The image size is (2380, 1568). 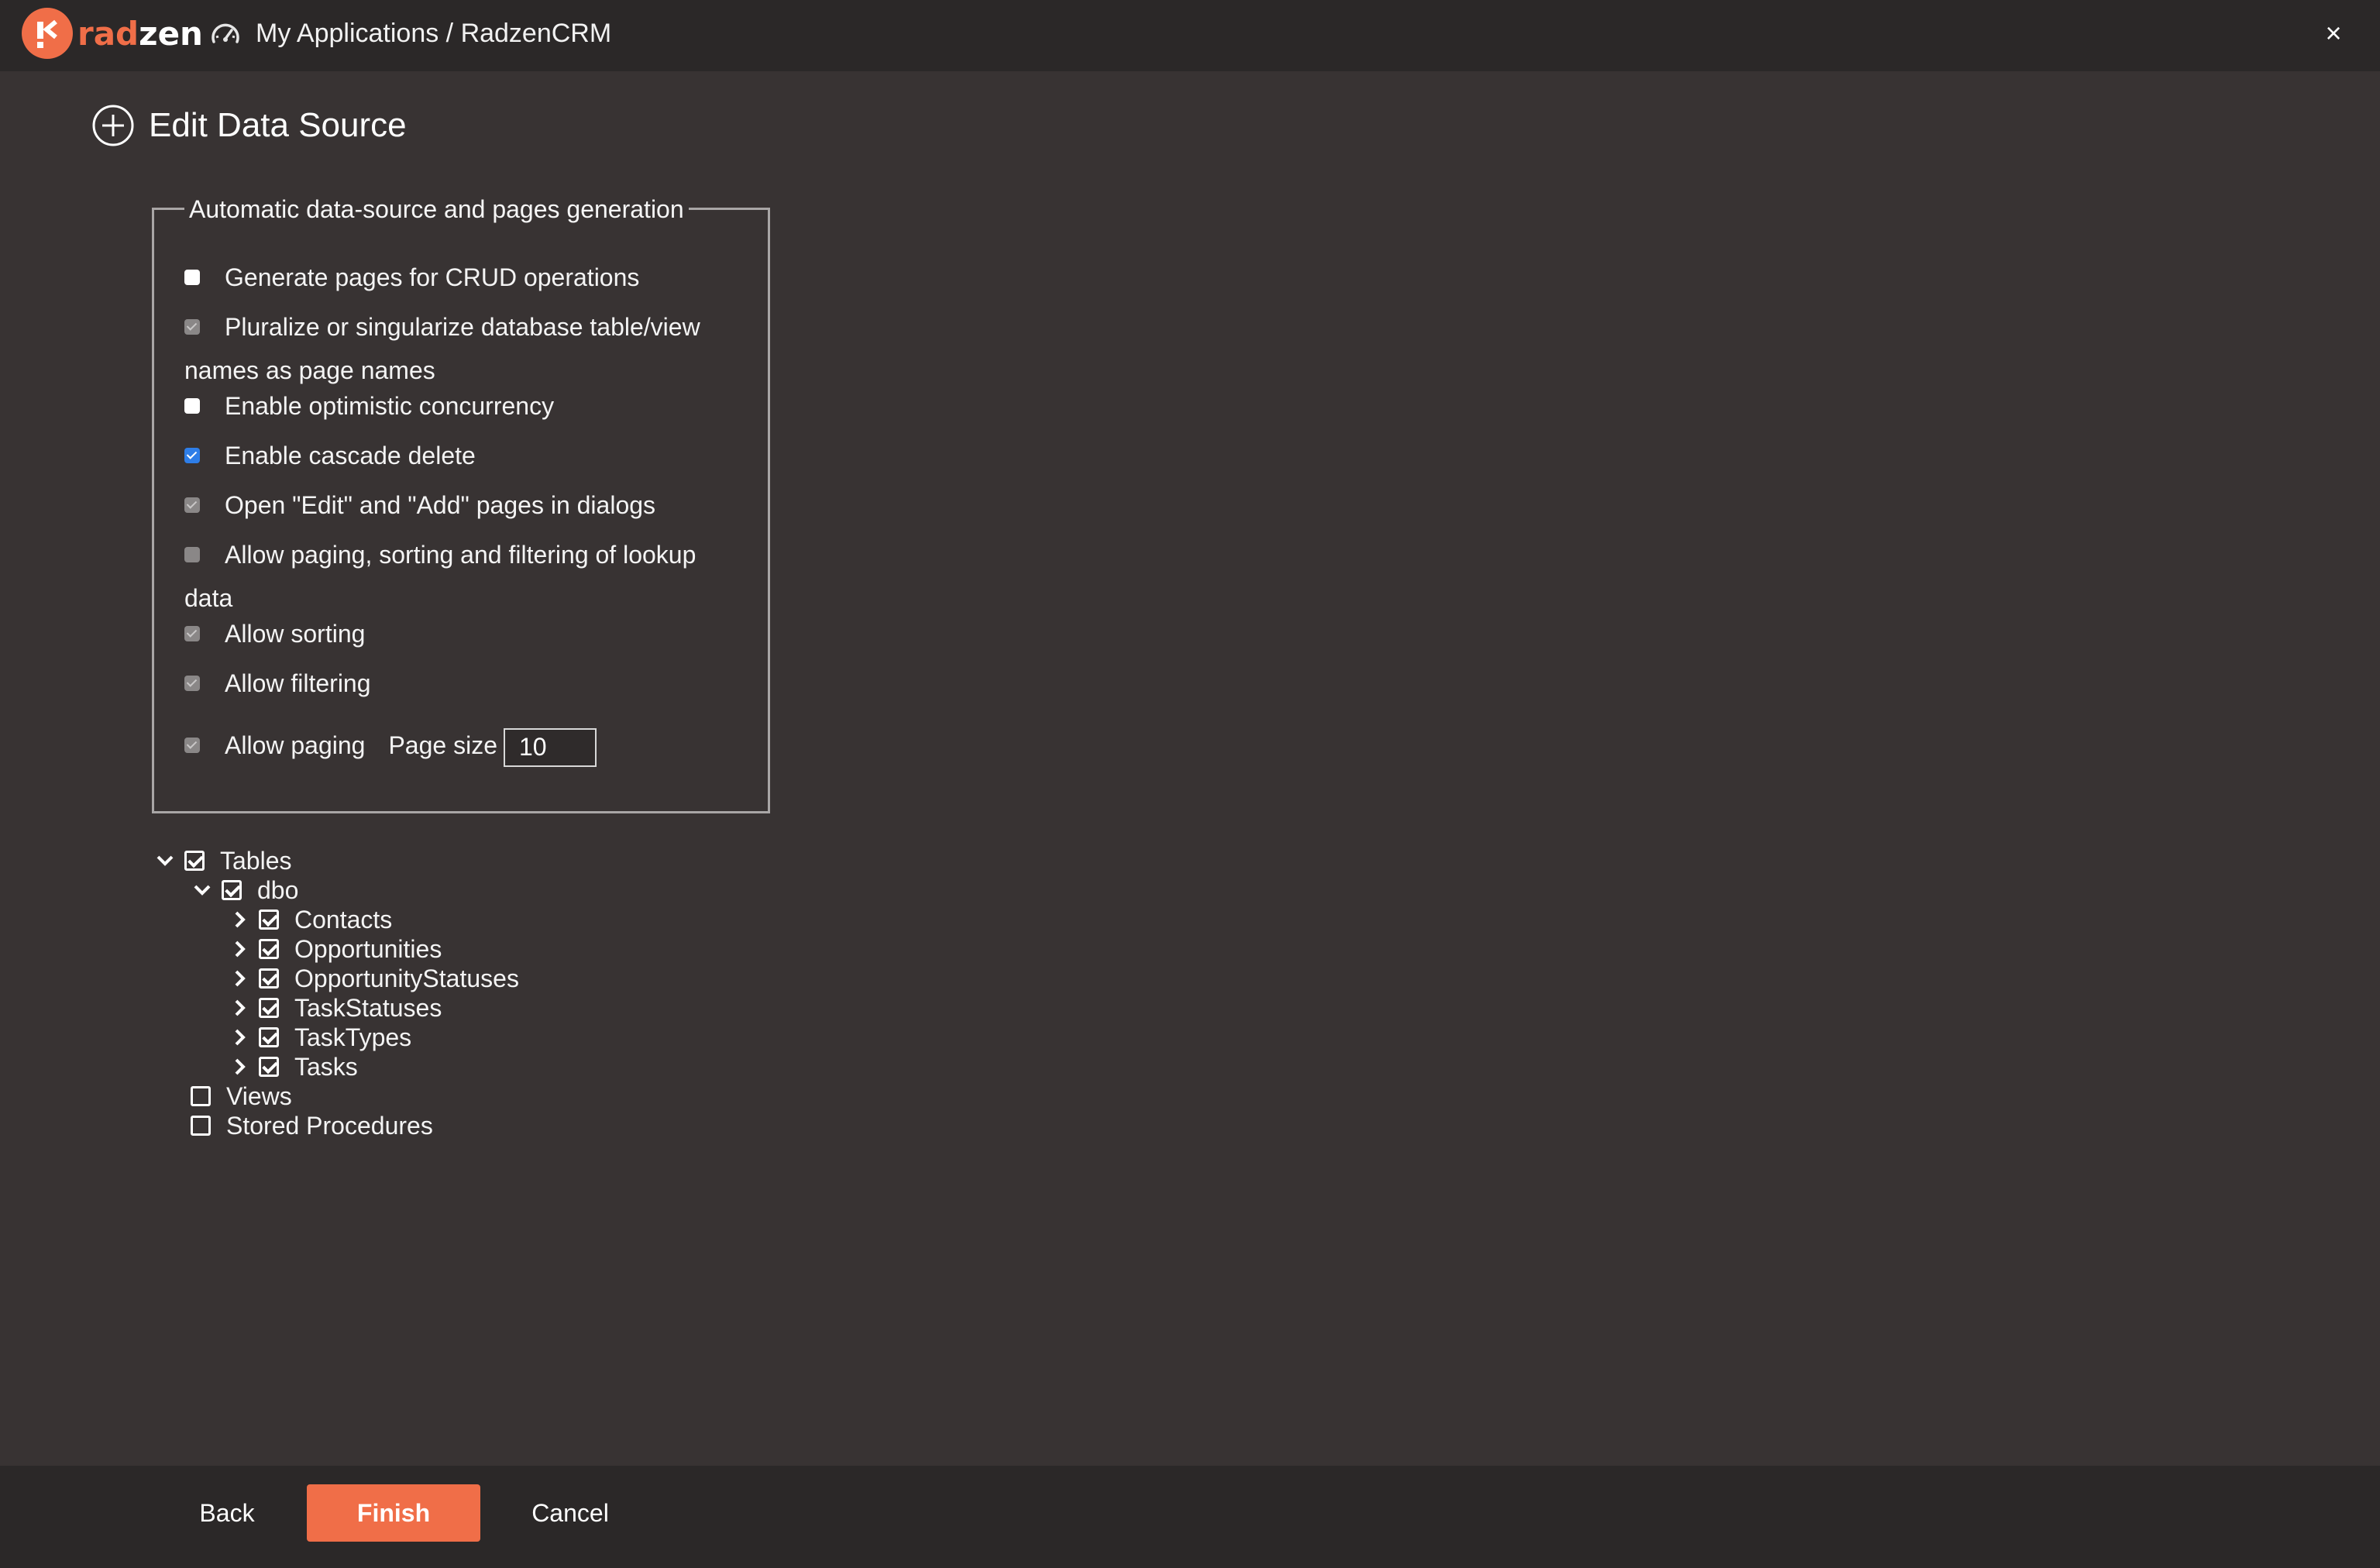 What do you see at coordinates (434, 34) in the screenshot?
I see `breadcrumb: My Applications / RadzenCRM` at bounding box center [434, 34].